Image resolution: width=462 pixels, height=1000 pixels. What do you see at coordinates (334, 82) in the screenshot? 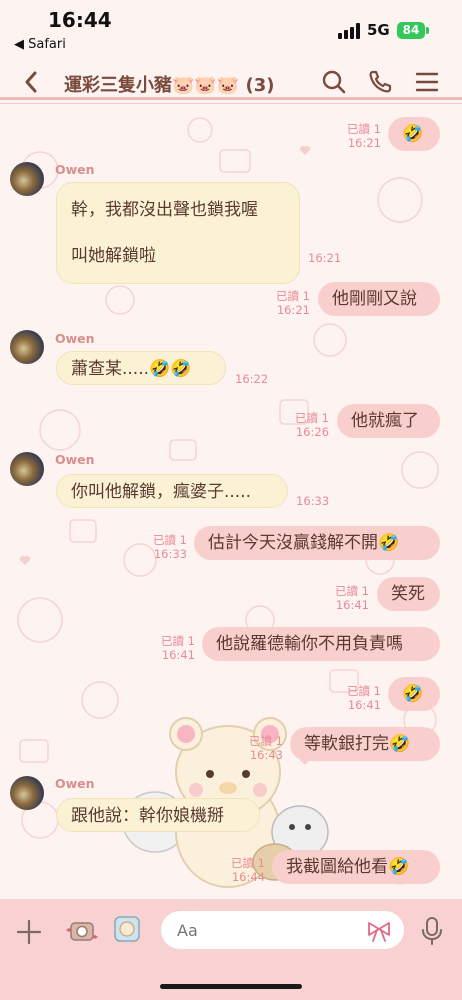
I see `search-icon` at bounding box center [334, 82].